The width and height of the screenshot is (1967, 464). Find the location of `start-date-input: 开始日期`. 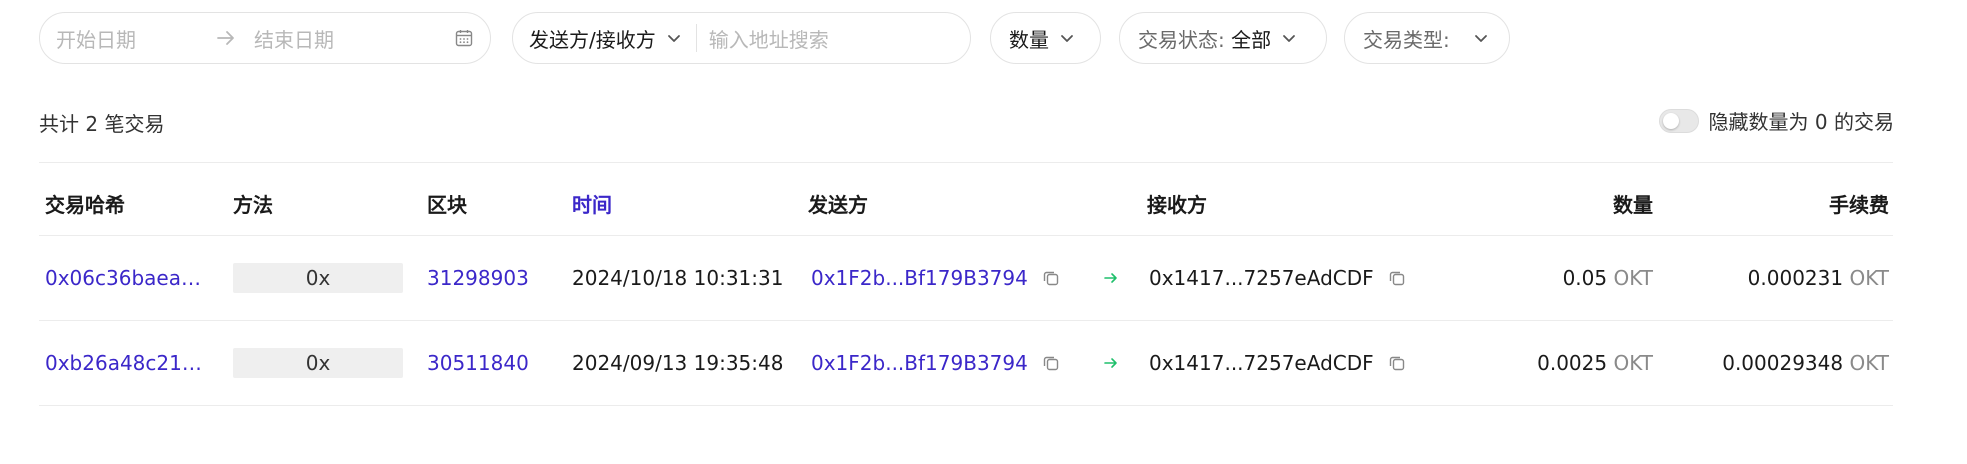

start-date-input: 开始日期 is located at coordinates (131, 38).